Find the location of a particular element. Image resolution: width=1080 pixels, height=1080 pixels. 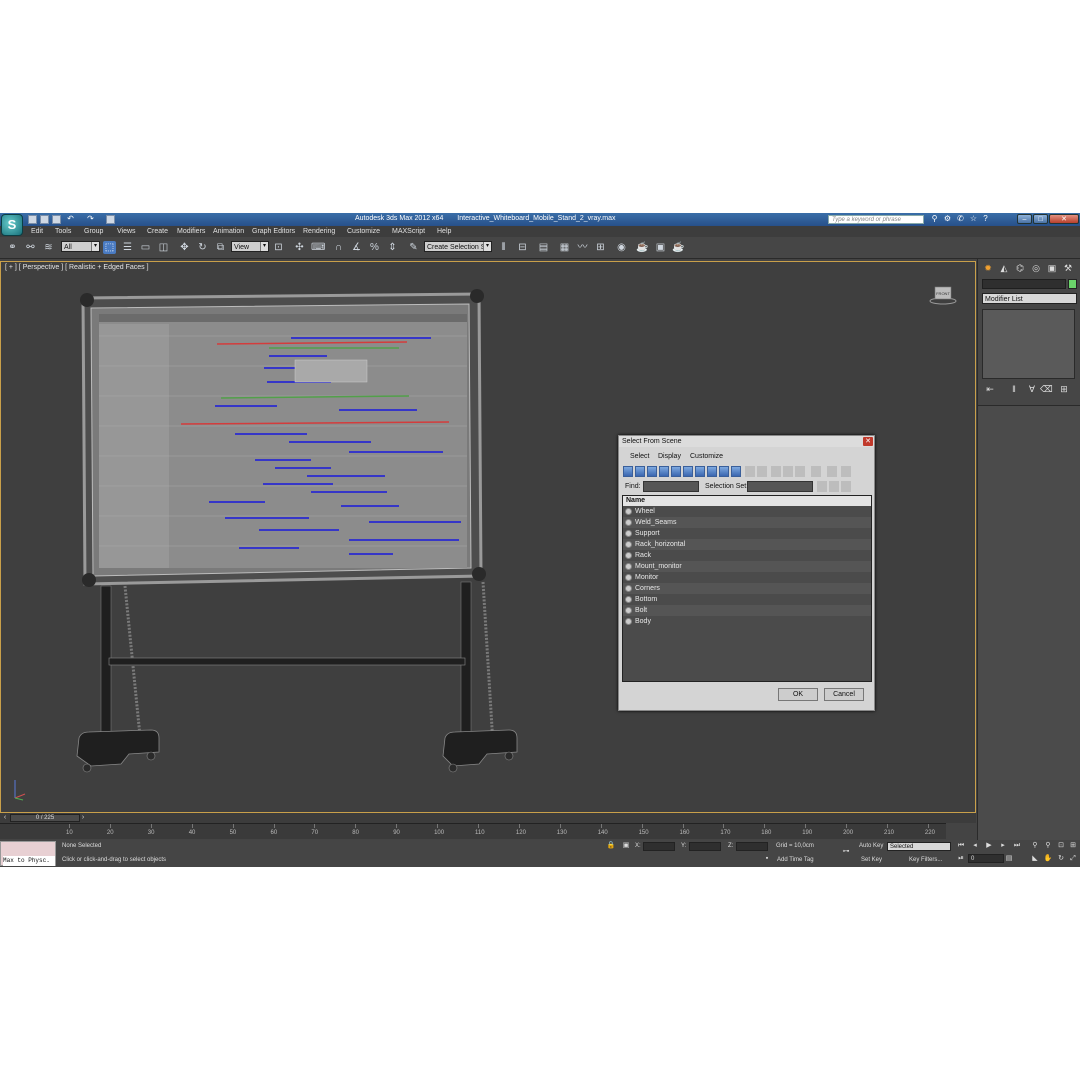

open-file-icon is located at coordinates (44, 219).